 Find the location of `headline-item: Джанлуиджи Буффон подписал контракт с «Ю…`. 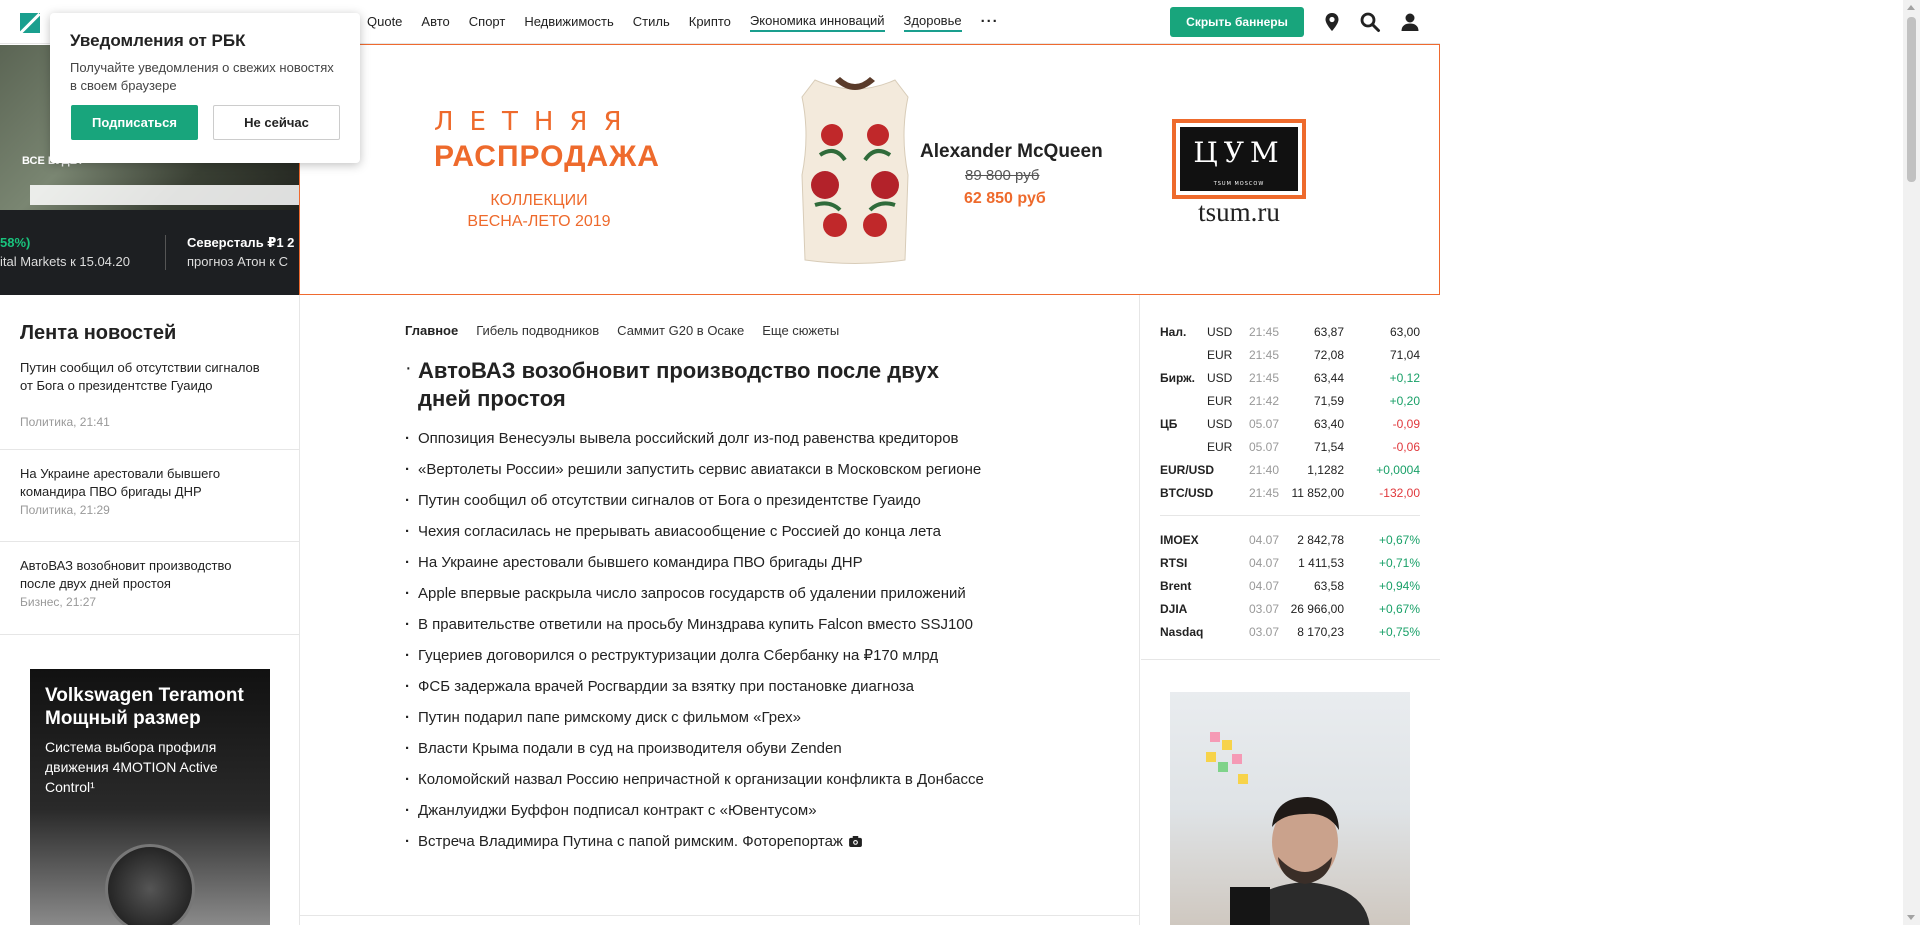

headline-item: Джанлуиджи Буффон подписал контракт с «Ю… is located at coordinates (725, 810).